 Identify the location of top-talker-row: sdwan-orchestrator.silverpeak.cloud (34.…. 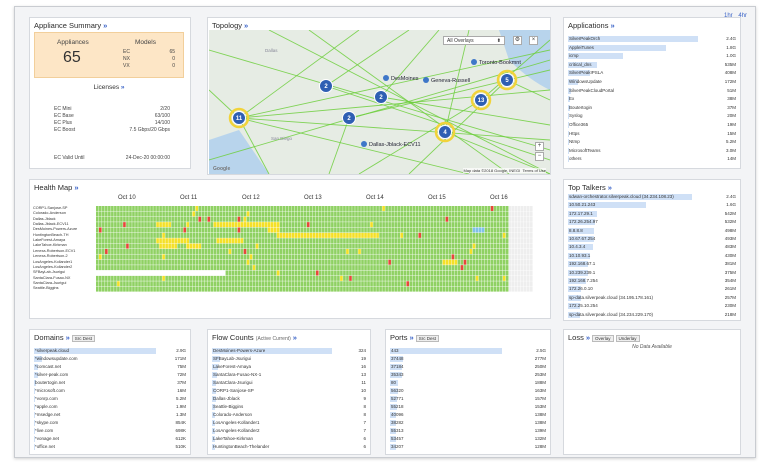
(652, 197).